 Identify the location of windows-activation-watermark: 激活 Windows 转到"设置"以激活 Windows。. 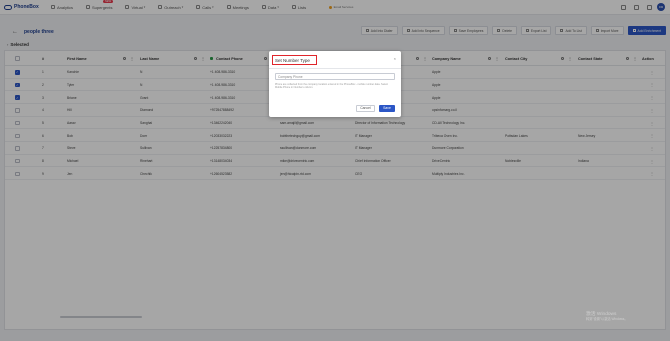
(607, 317).